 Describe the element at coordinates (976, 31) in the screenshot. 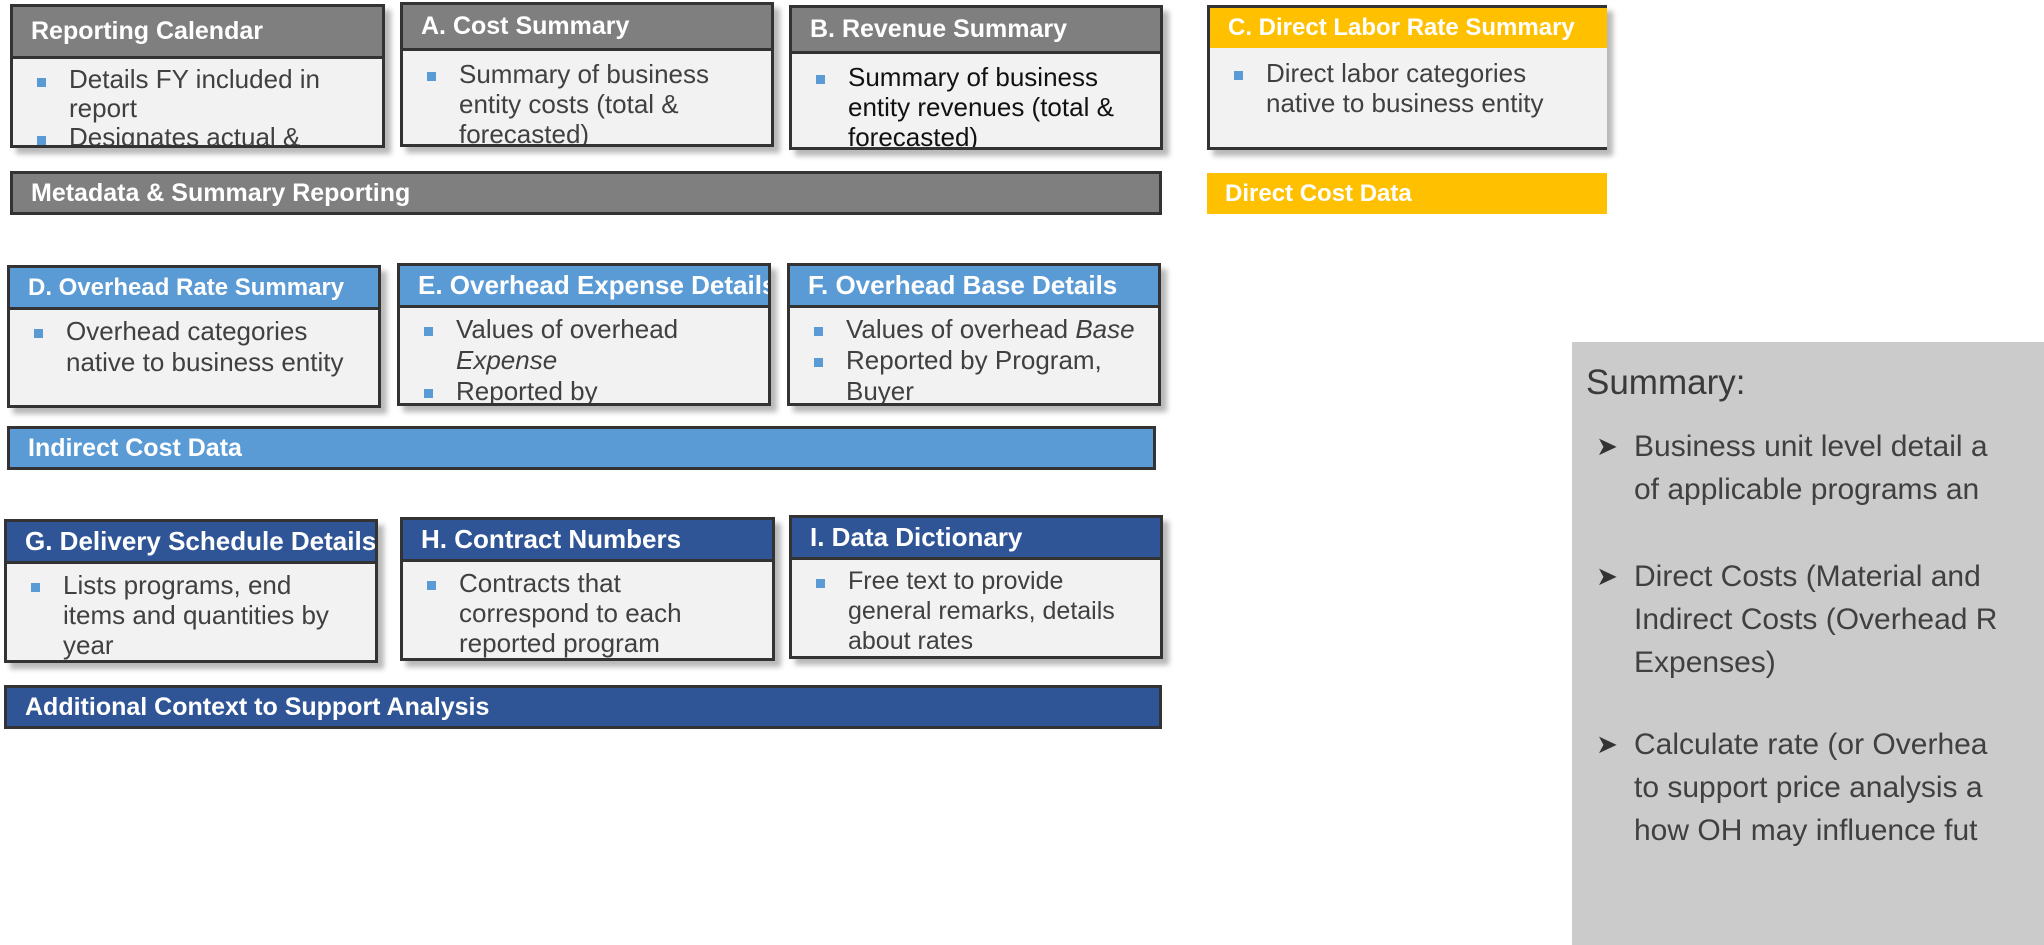

I see `card-title: B. Revenue Summary` at that location.